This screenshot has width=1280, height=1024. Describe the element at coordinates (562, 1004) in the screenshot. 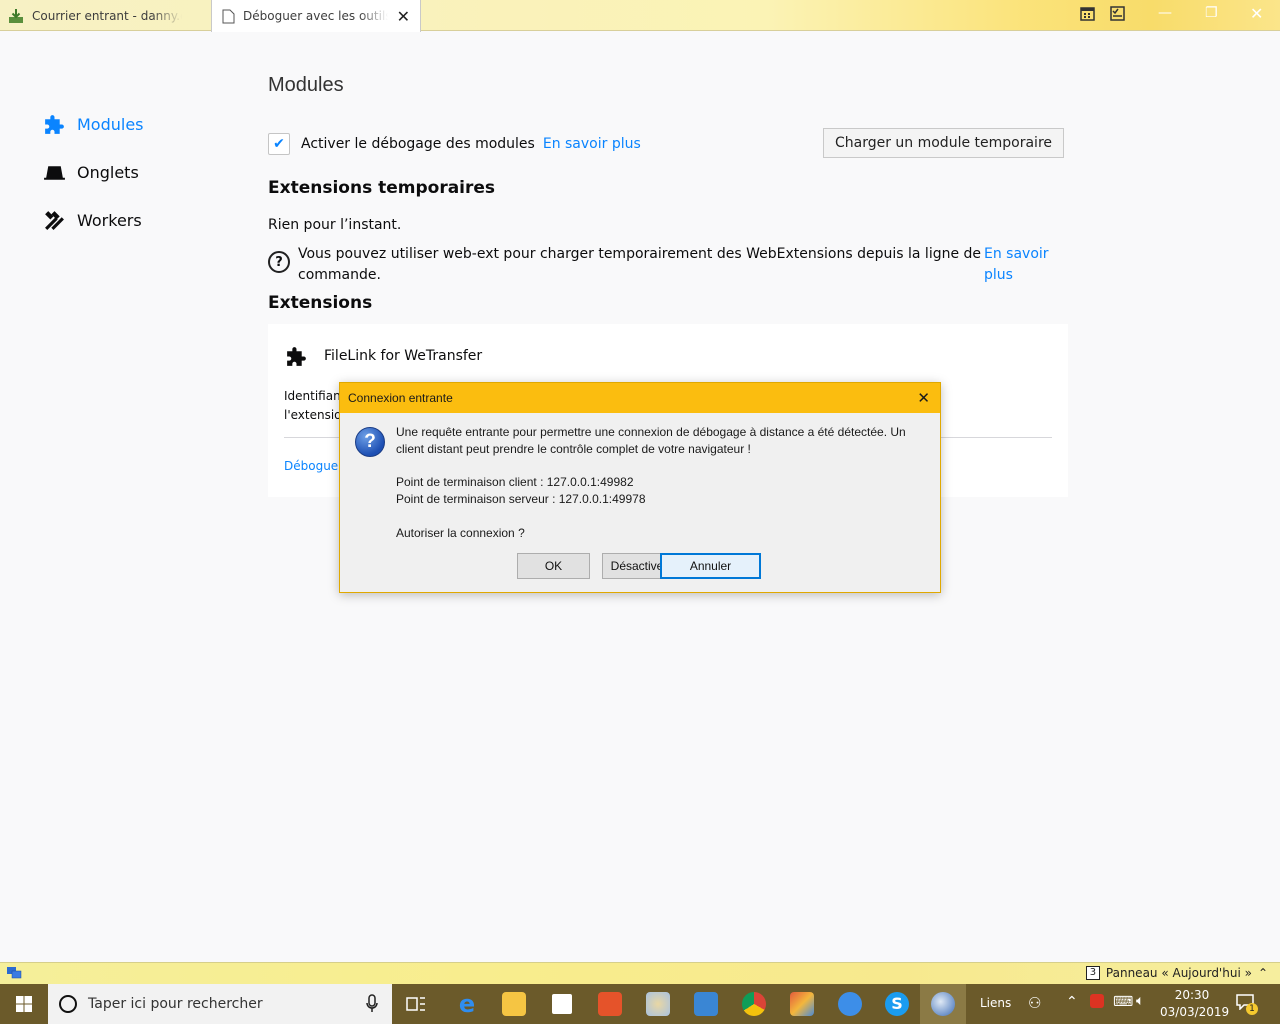

I see `store-icon` at that location.